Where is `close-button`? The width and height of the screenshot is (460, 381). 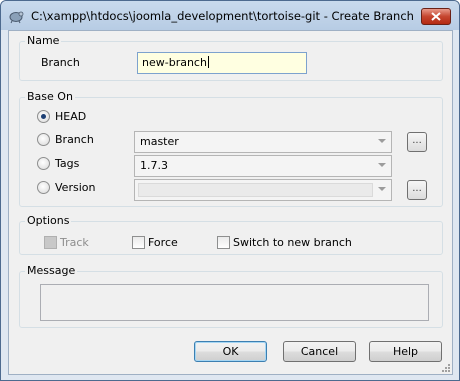
close-button is located at coordinates (436, 16).